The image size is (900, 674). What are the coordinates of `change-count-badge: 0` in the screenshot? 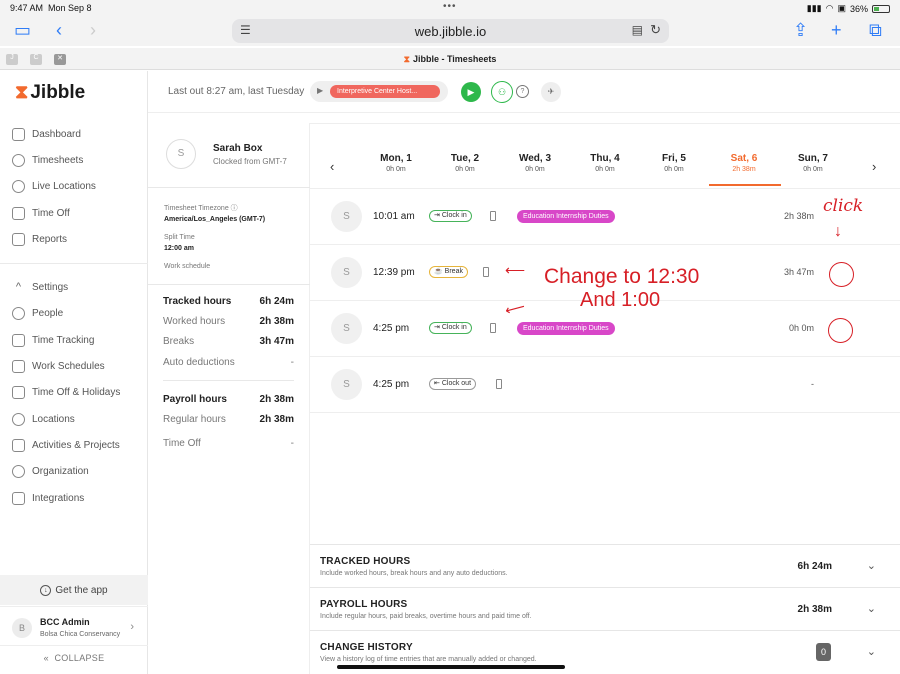 It's located at (823, 652).